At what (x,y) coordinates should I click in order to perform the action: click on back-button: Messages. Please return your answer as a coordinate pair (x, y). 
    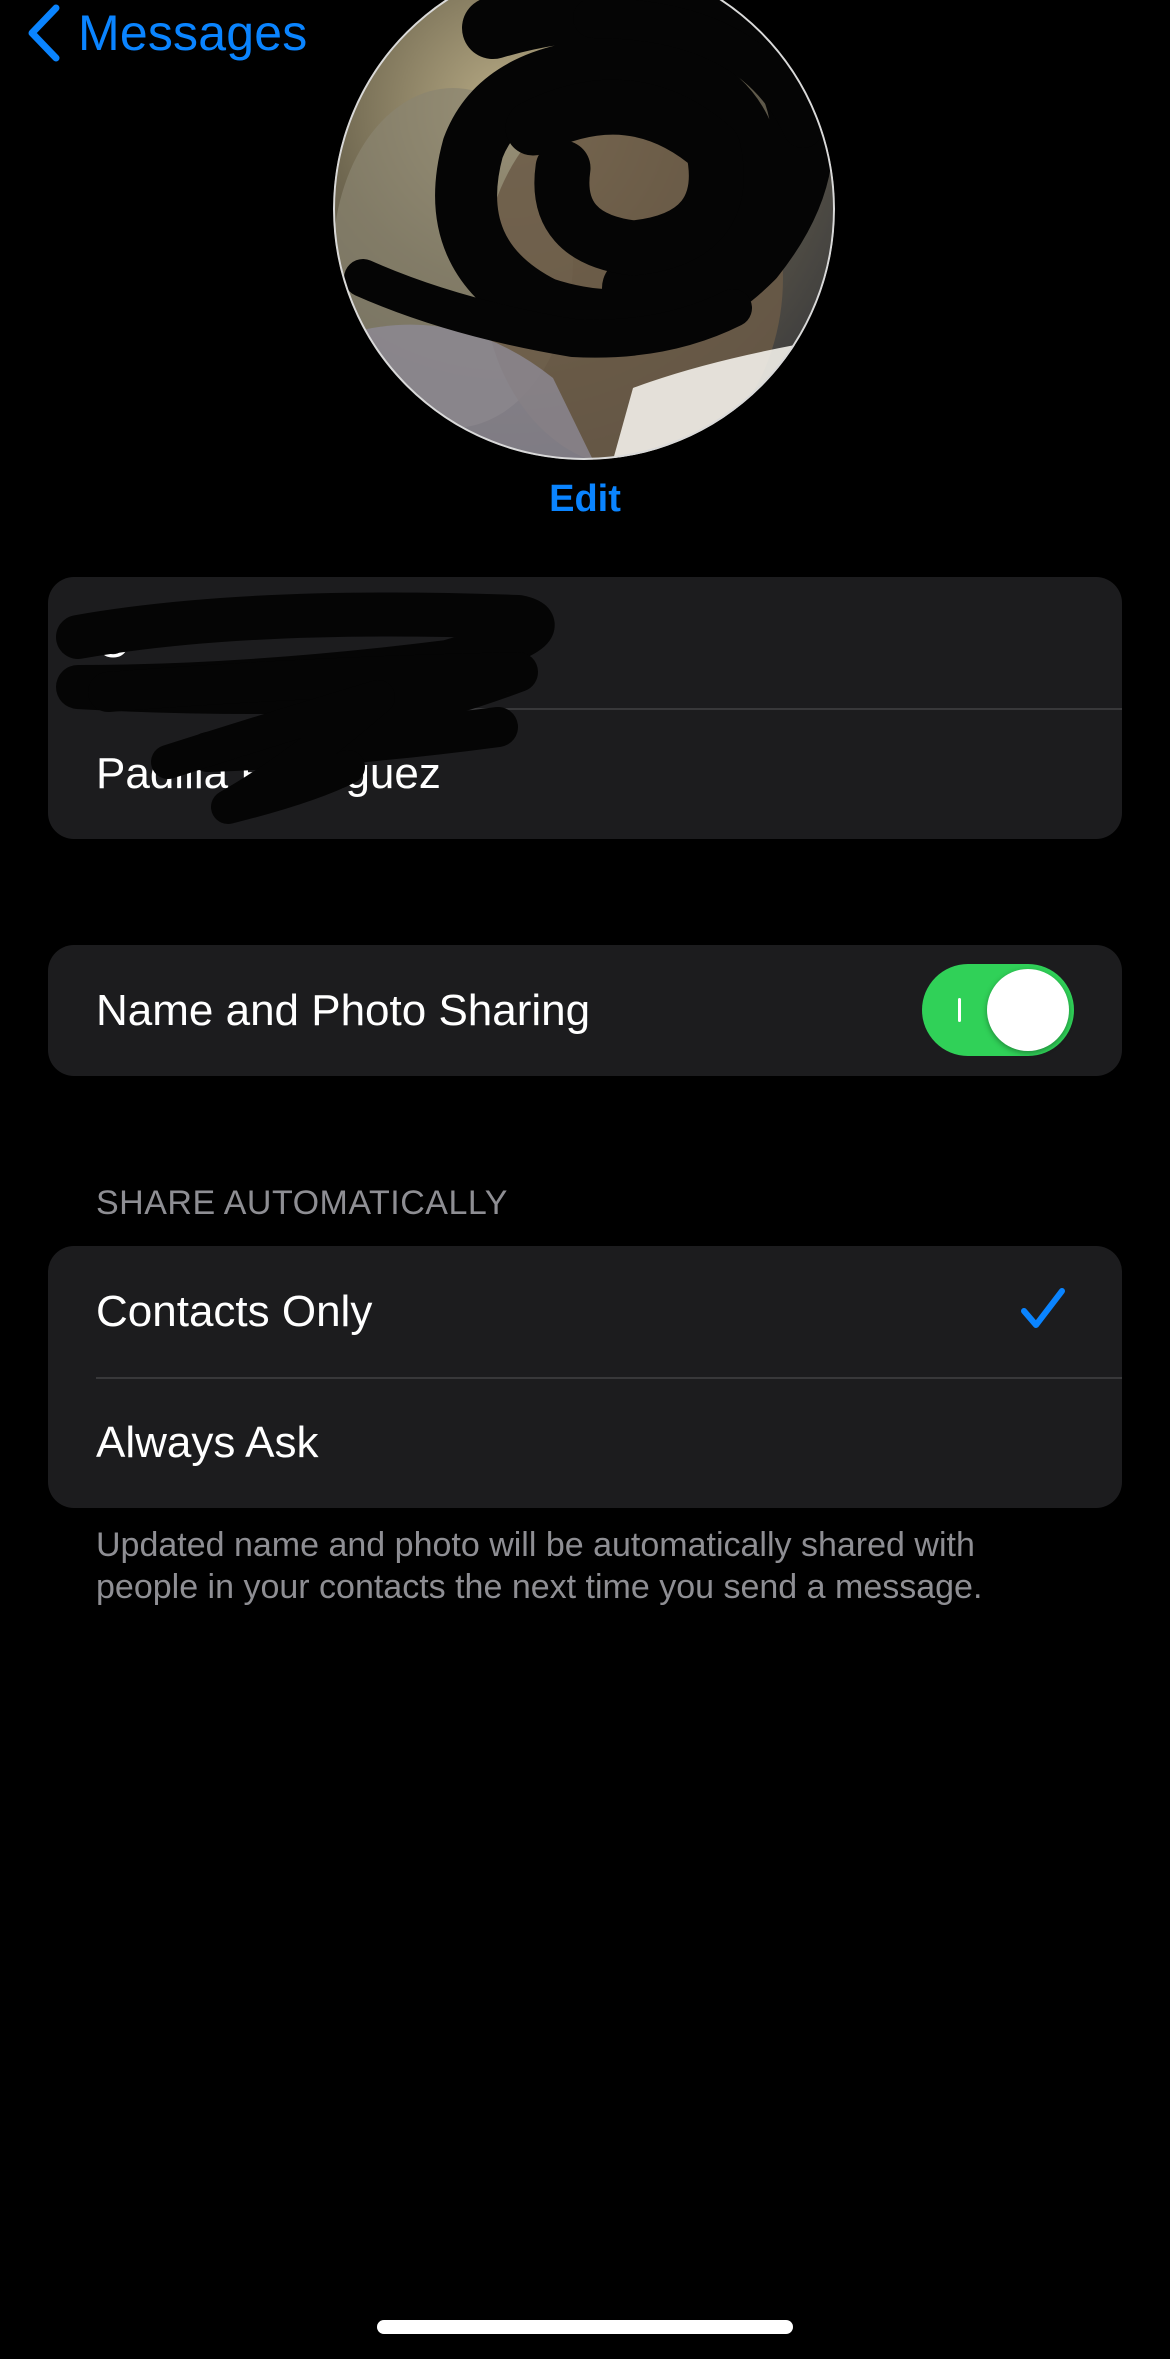
    Looking at the image, I should click on (165, 33).